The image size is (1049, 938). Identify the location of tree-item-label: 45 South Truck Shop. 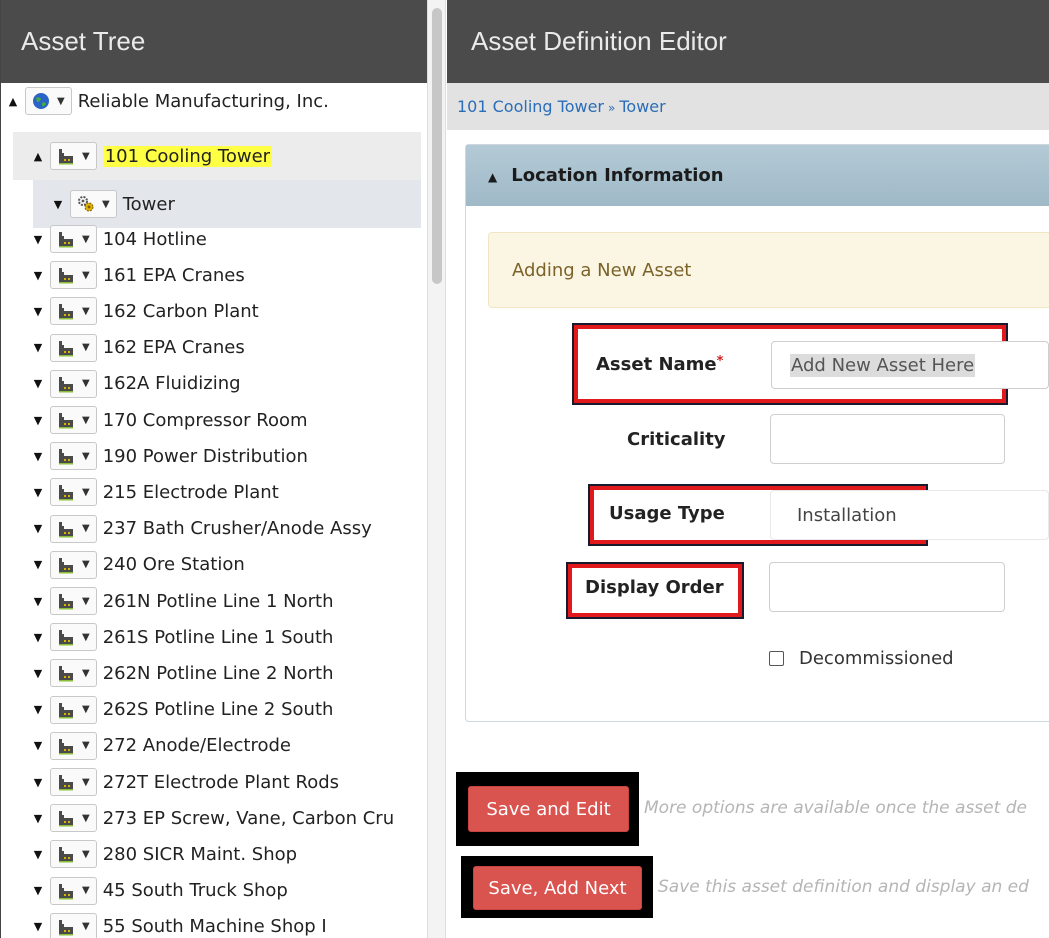
(195, 891).